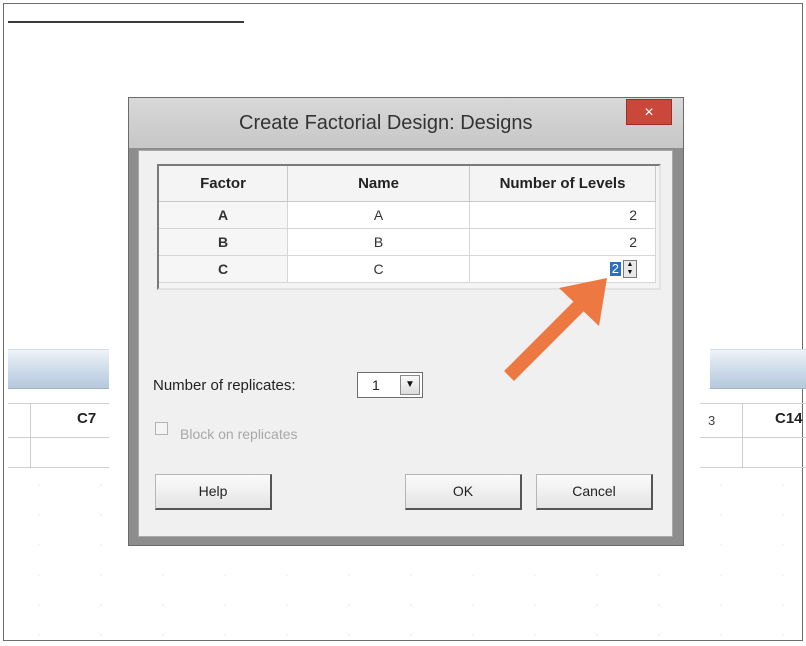 This screenshot has height=646, width=806. I want to click on column-header-c7: C7, so click(86, 418).